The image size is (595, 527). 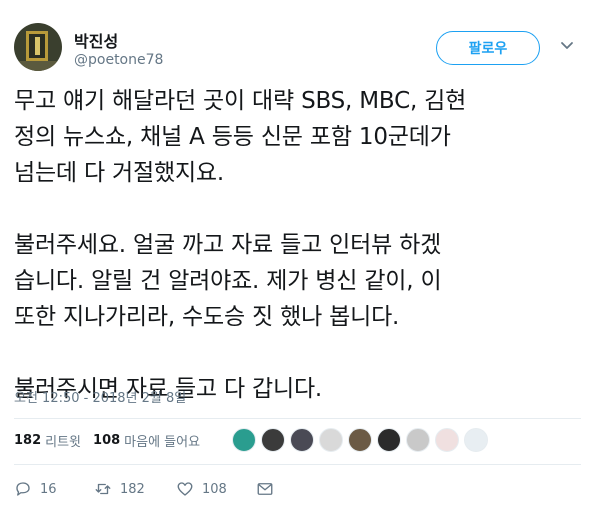 I want to click on direct-message-button, so click(x=269, y=489).